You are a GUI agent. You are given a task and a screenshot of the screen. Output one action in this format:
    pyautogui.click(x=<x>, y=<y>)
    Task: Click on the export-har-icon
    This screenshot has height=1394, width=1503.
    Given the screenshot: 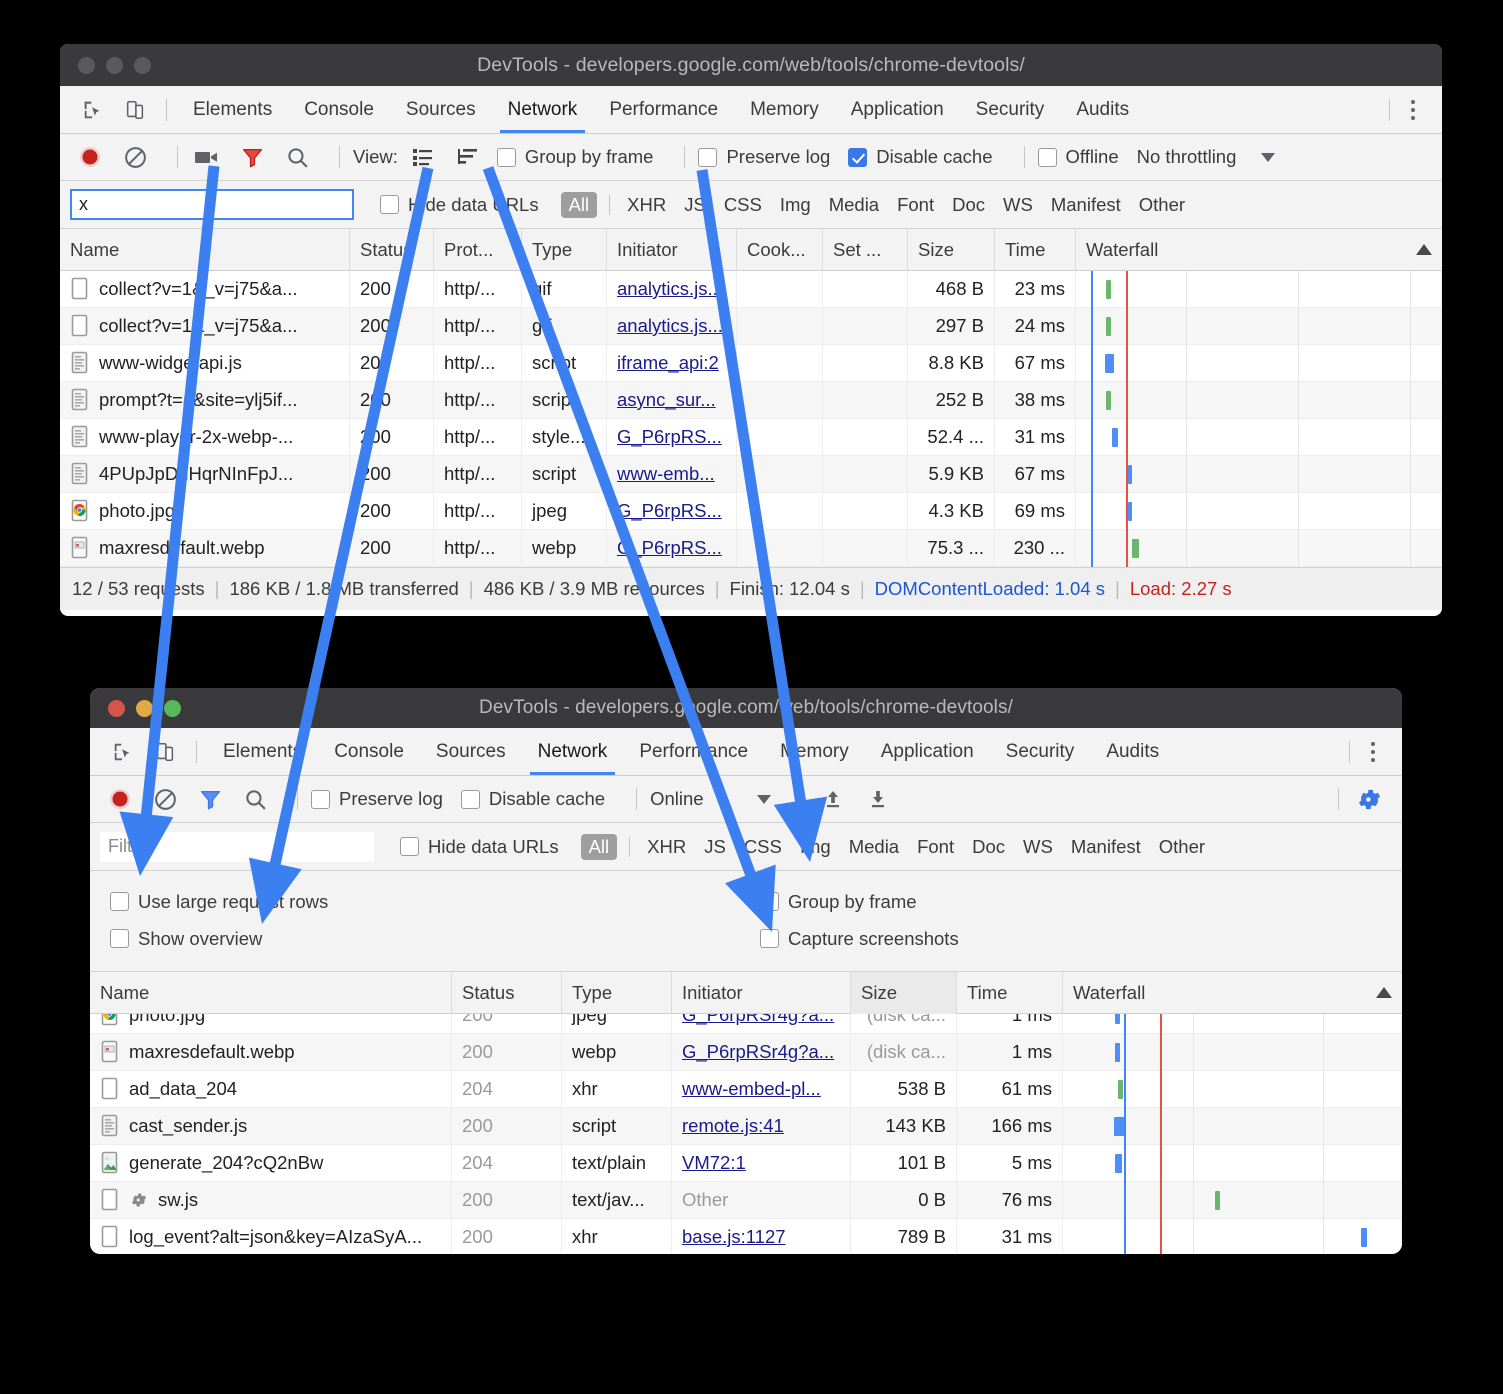 What is the action you would take?
    pyautogui.click(x=878, y=799)
    